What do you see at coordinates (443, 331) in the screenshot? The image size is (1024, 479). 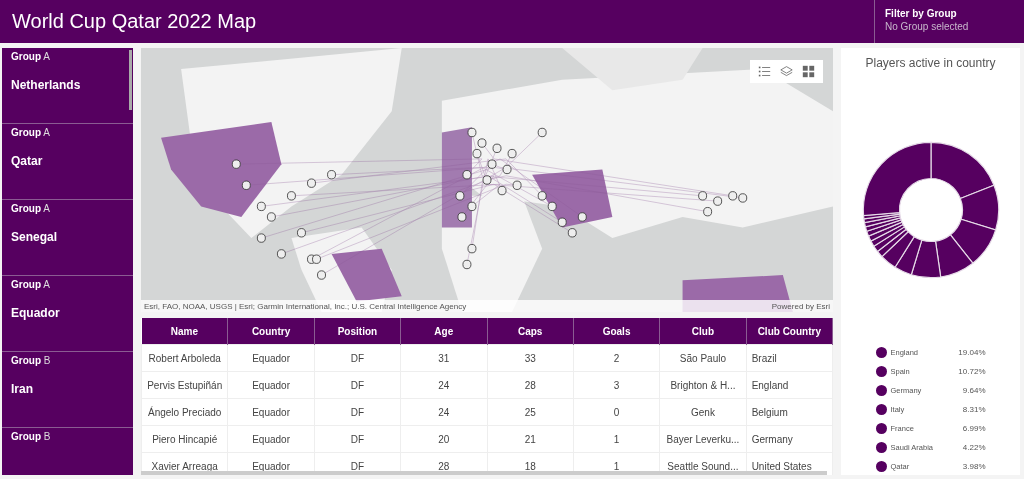 I see `column-header: Age` at bounding box center [443, 331].